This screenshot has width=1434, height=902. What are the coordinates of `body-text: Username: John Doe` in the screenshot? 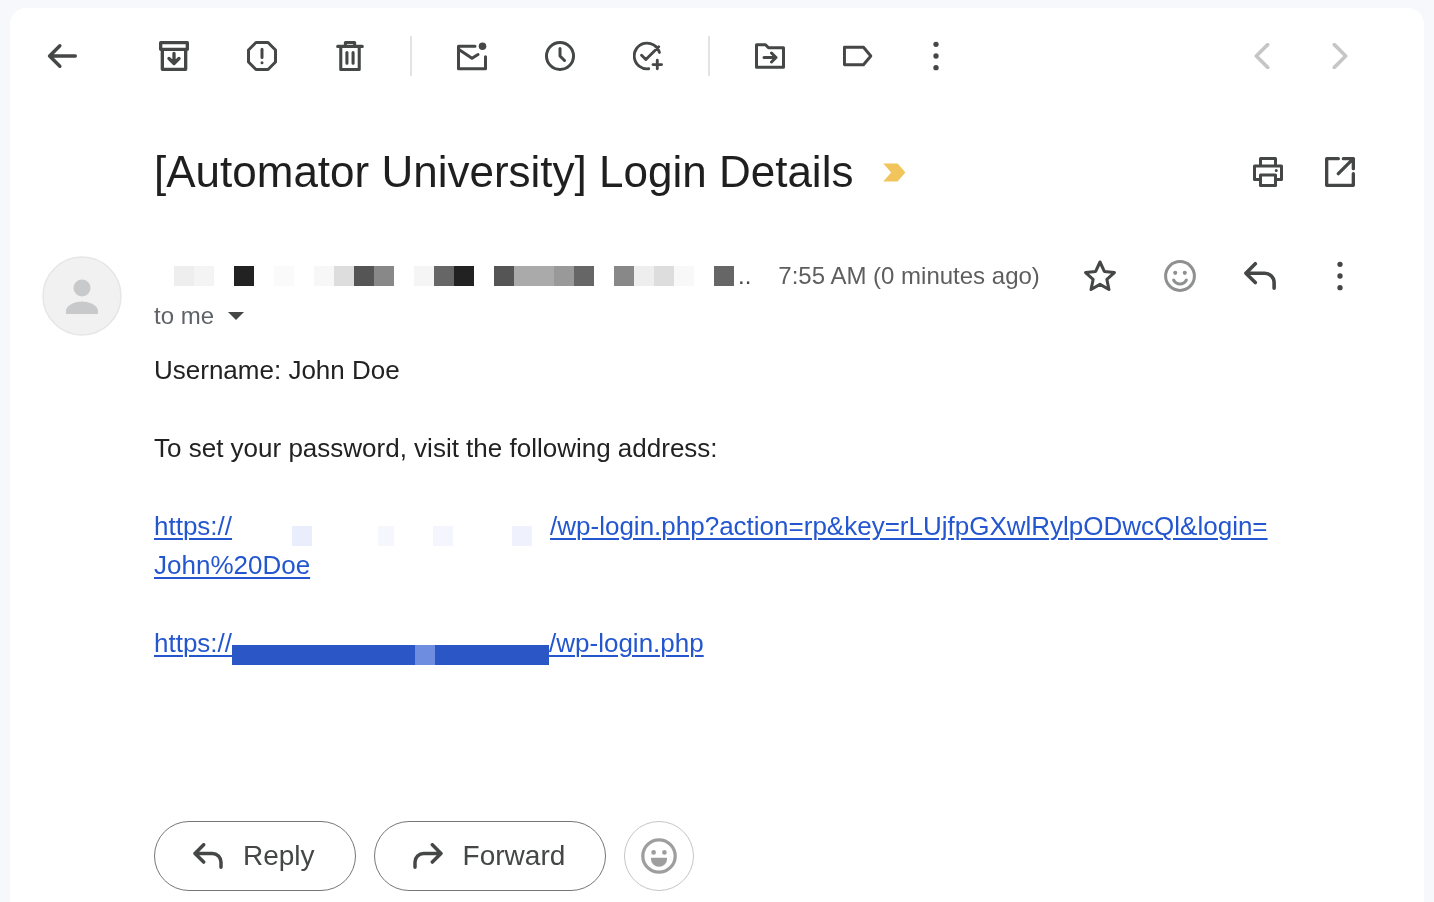 It's located at (277, 370).